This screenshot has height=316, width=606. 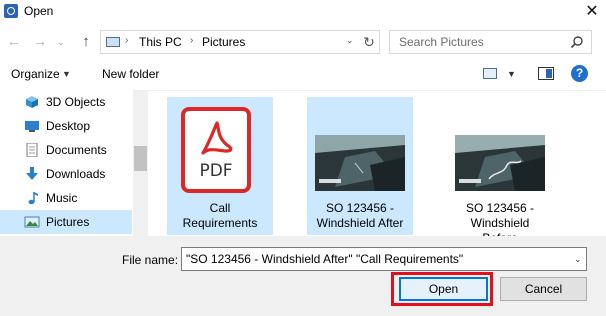 I want to click on sidebar-item-music: Music, so click(x=66, y=198).